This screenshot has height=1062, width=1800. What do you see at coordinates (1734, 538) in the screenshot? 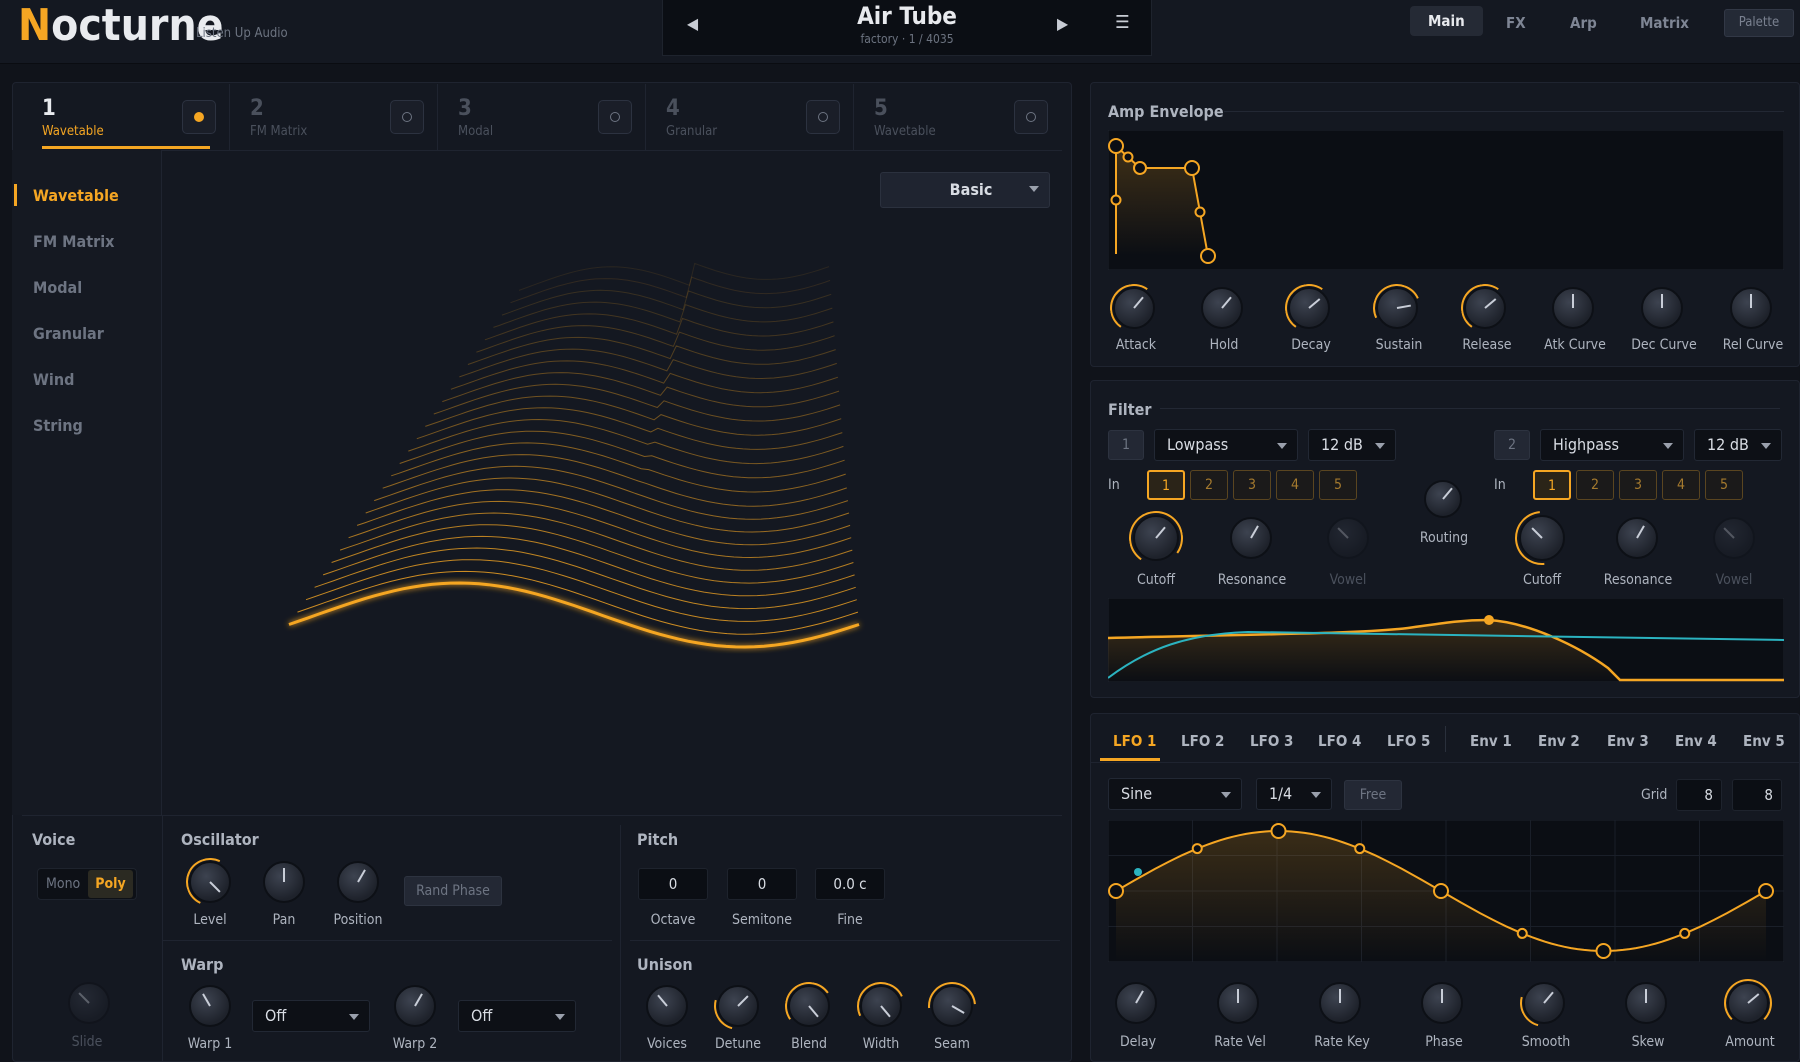
I see `filter2-vowel-knob` at bounding box center [1734, 538].